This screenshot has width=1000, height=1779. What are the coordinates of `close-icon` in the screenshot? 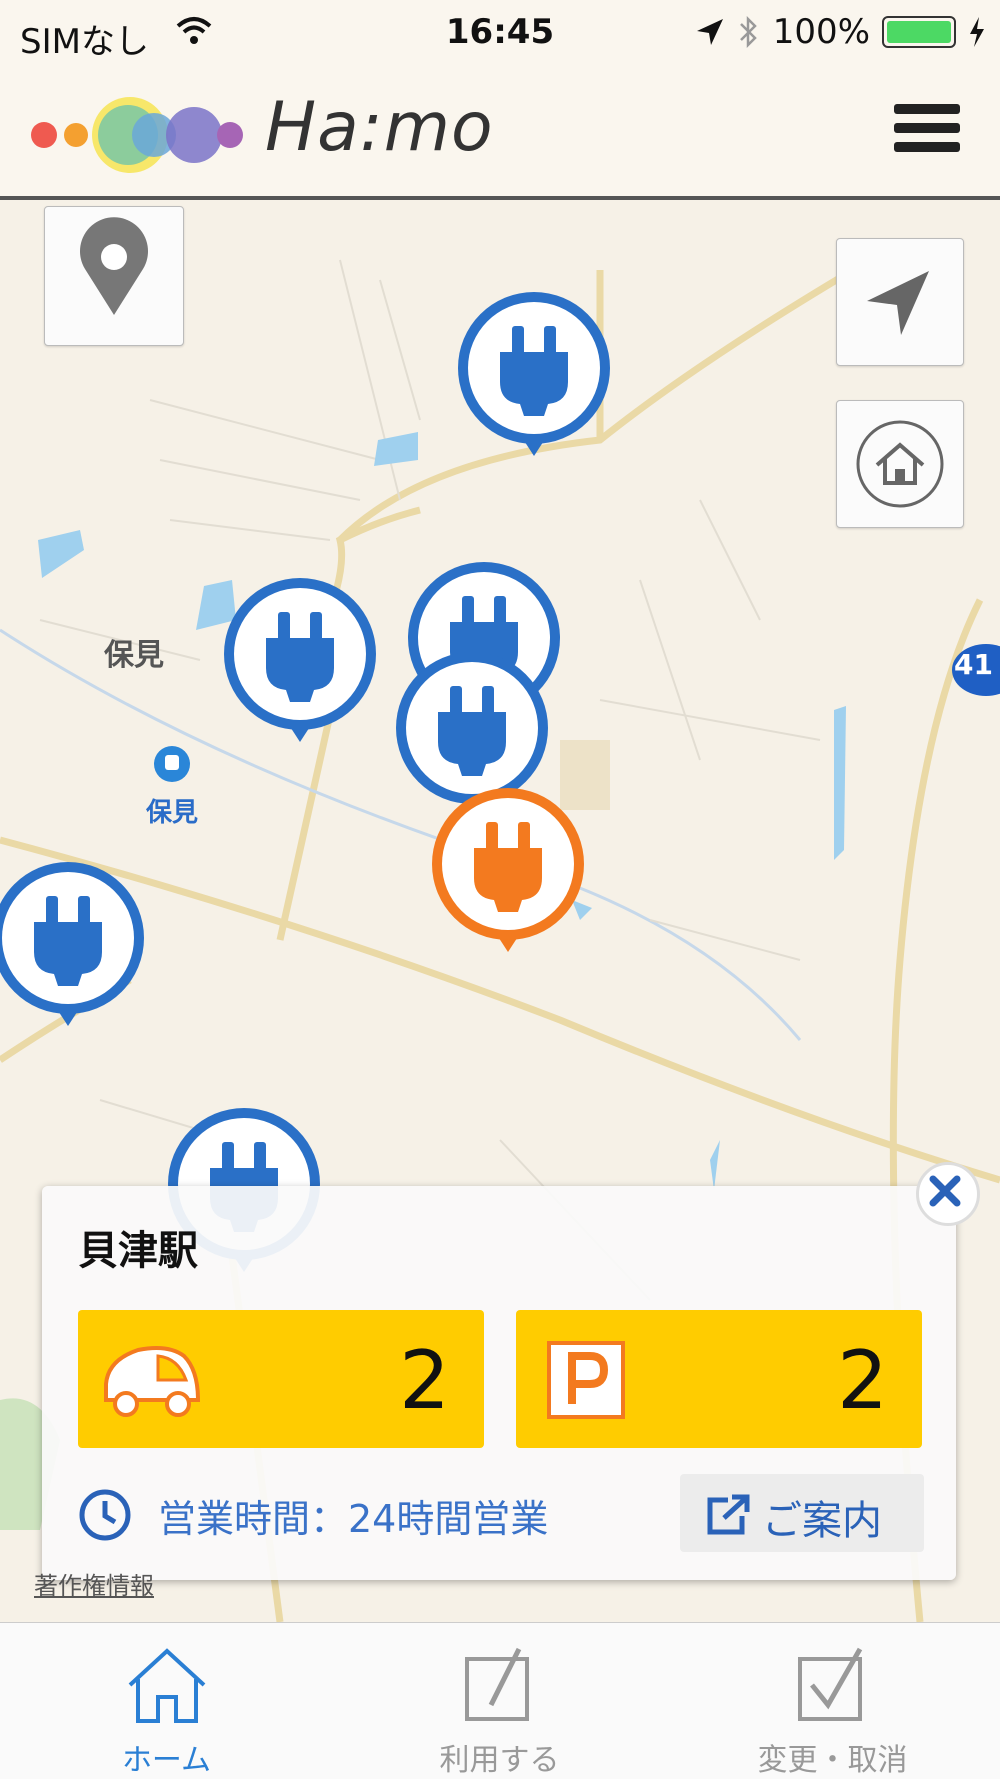 It's located at (945, 1191).